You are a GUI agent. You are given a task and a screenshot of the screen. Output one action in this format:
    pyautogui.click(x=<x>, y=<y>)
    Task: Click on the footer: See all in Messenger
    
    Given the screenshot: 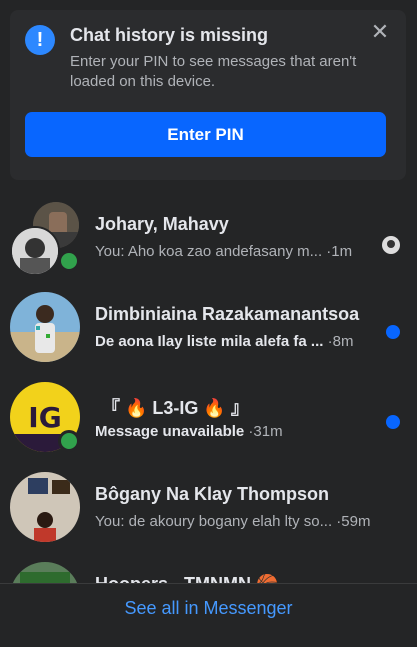 What is the action you would take?
    pyautogui.click(x=208, y=615)
    